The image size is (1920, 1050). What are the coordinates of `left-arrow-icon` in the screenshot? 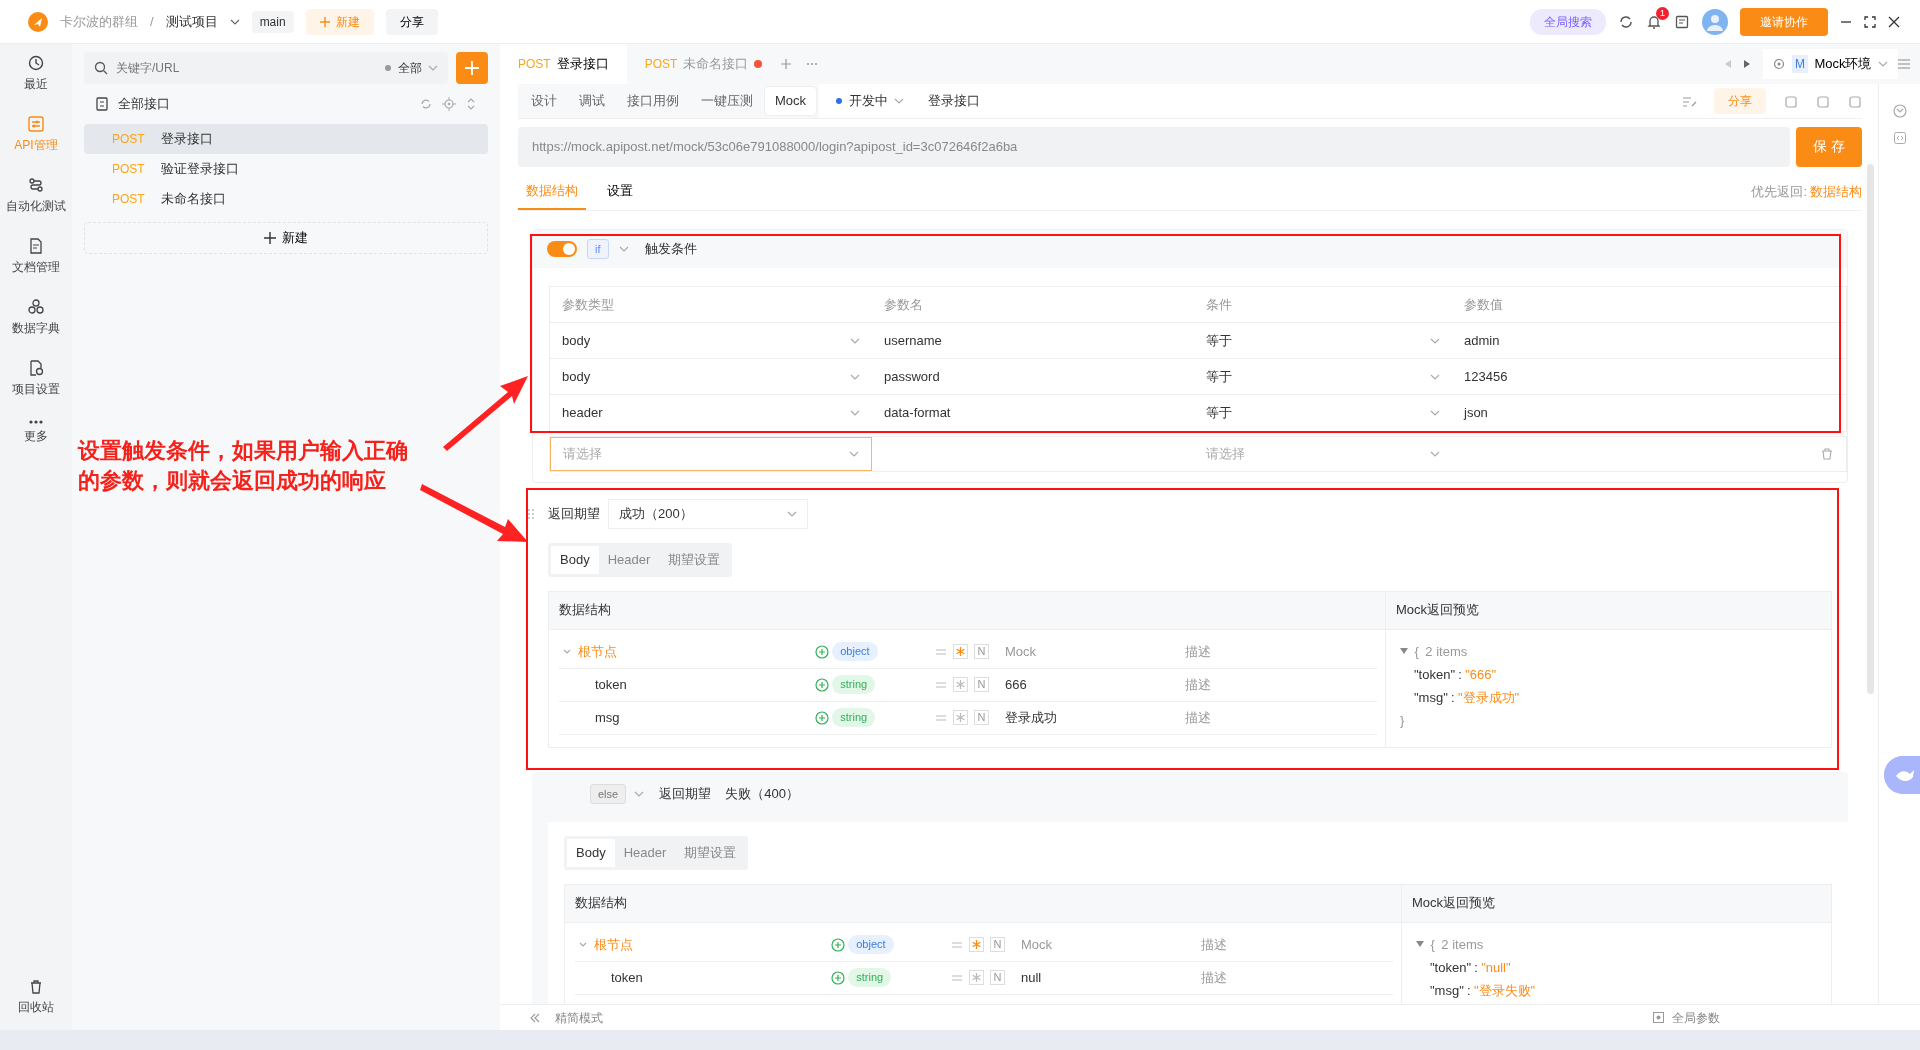 It's located at (1728, 64).